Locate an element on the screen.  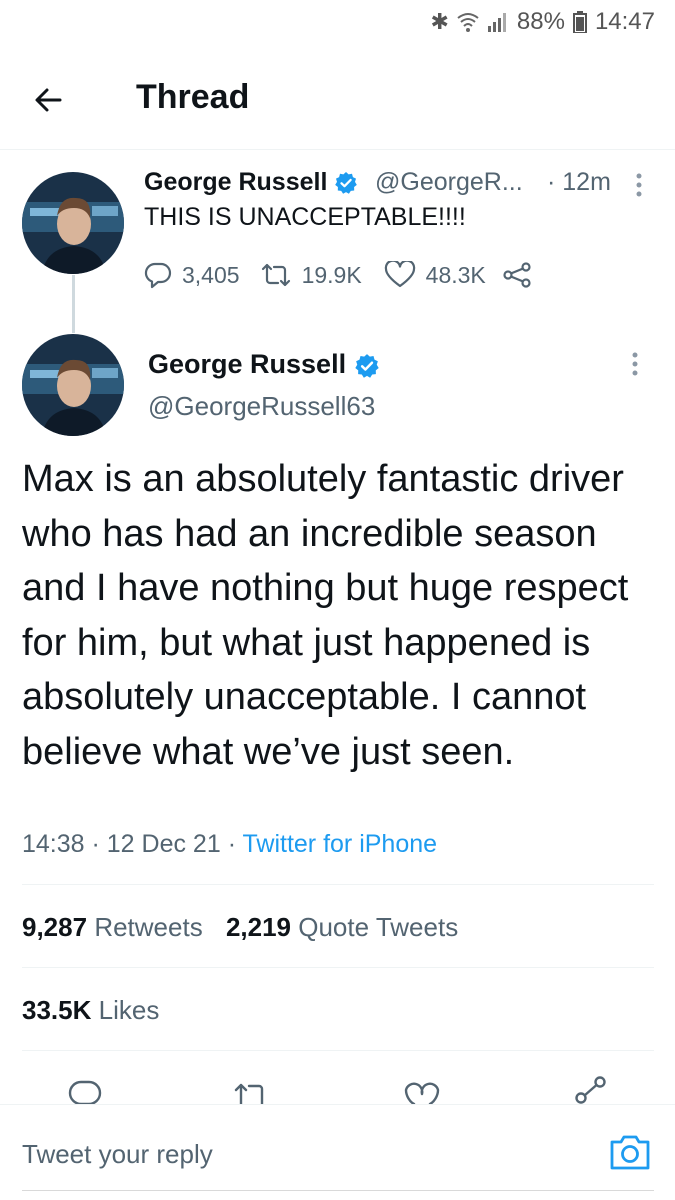
tweet-source-link: Twitter for iPhone is located at coordinates (340, 844).